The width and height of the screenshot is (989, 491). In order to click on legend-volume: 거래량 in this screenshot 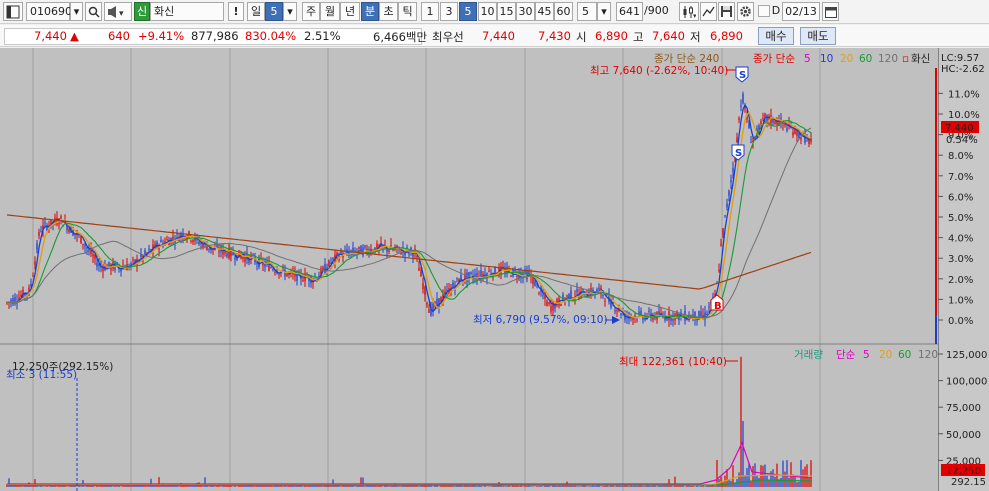, I will do `click(808, 355)`.